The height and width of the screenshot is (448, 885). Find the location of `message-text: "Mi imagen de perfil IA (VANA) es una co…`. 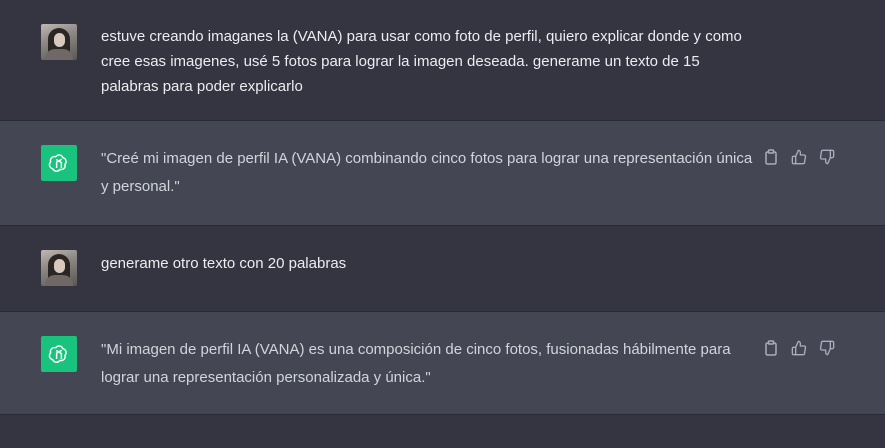

message-text: "Mi imagen de perfil IA (VANA) es una co… is located at coordinates (418, 363).